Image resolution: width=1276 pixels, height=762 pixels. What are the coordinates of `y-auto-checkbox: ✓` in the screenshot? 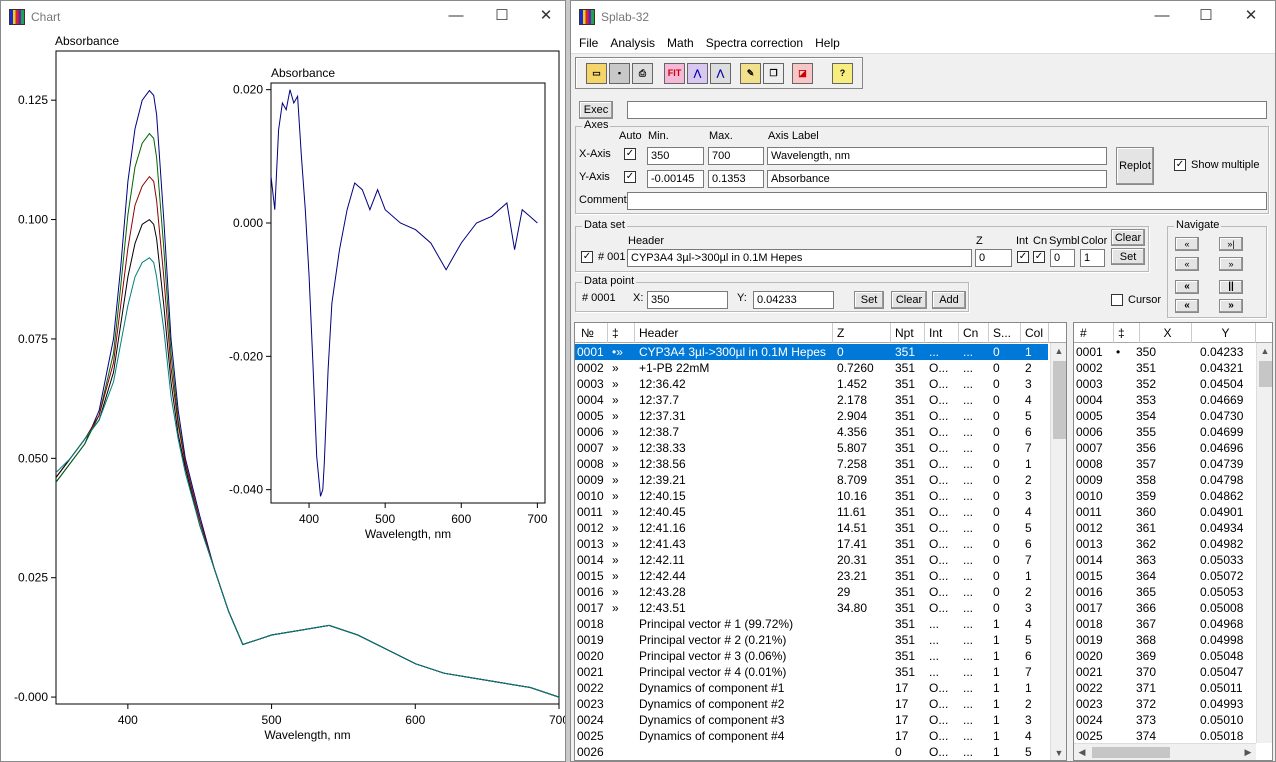 It's located at (630, 177).